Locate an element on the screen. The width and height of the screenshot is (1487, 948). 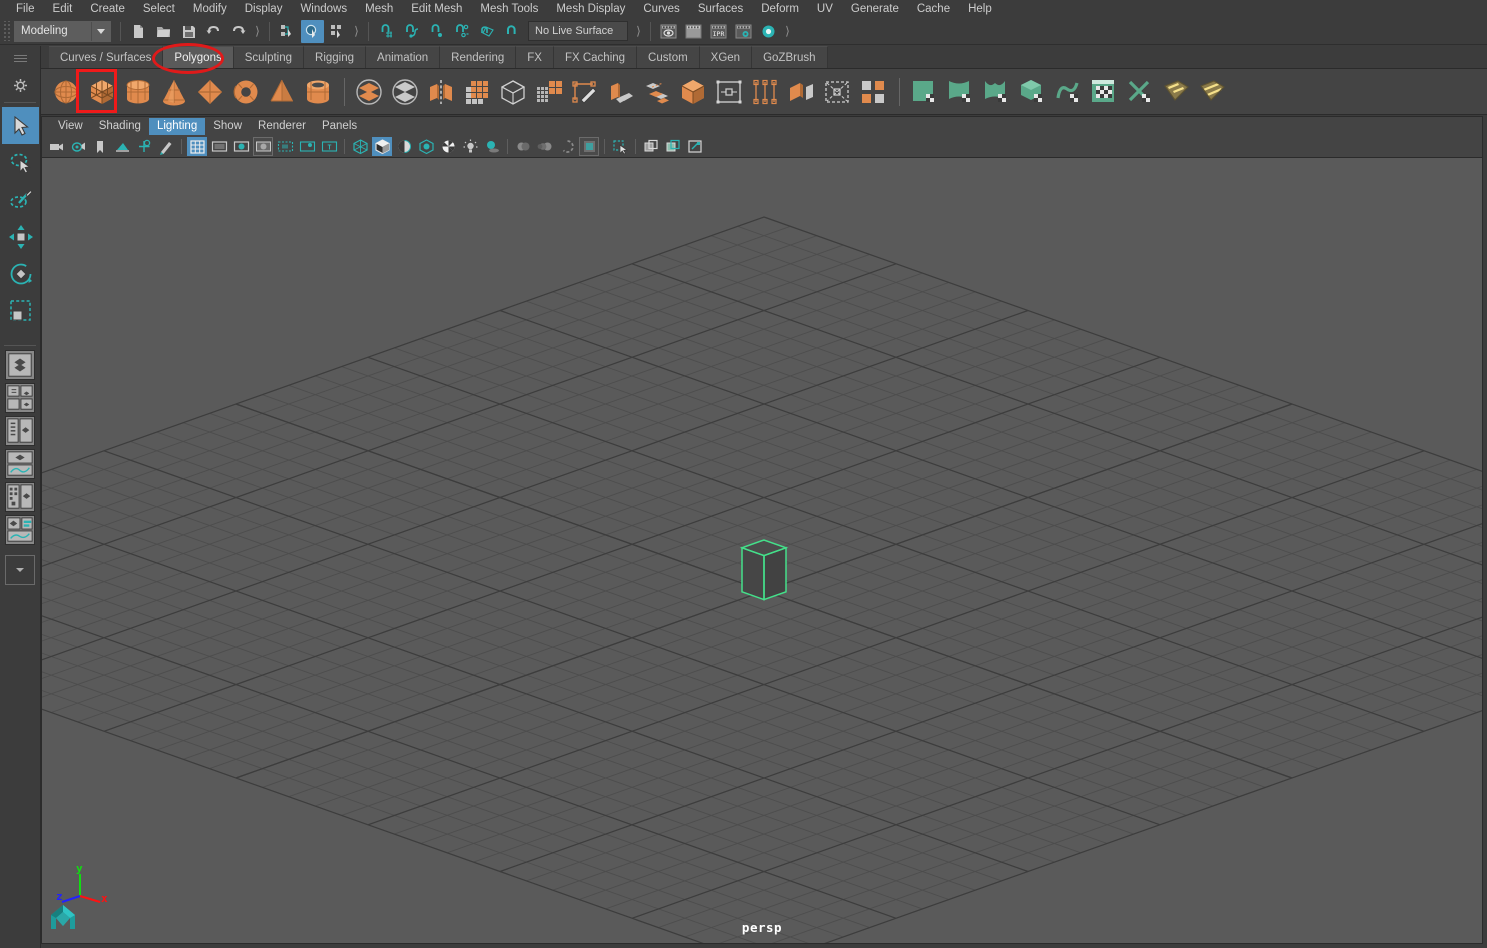
polygon-torus-icon is located at coordinates (246, 92).